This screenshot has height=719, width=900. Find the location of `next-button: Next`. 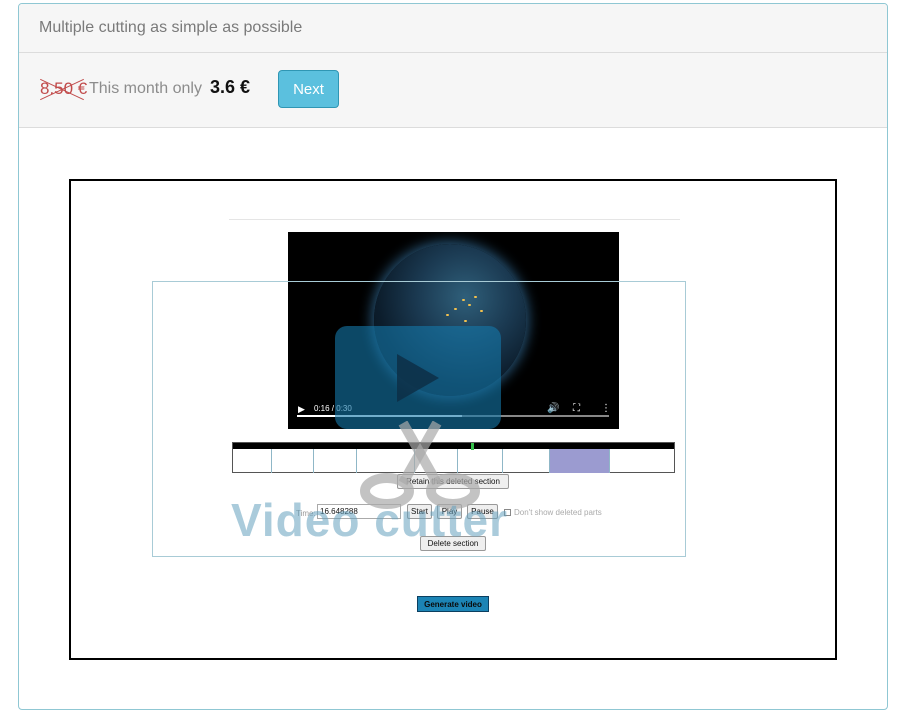

next-button: Next is located at coordinates (308, 89).